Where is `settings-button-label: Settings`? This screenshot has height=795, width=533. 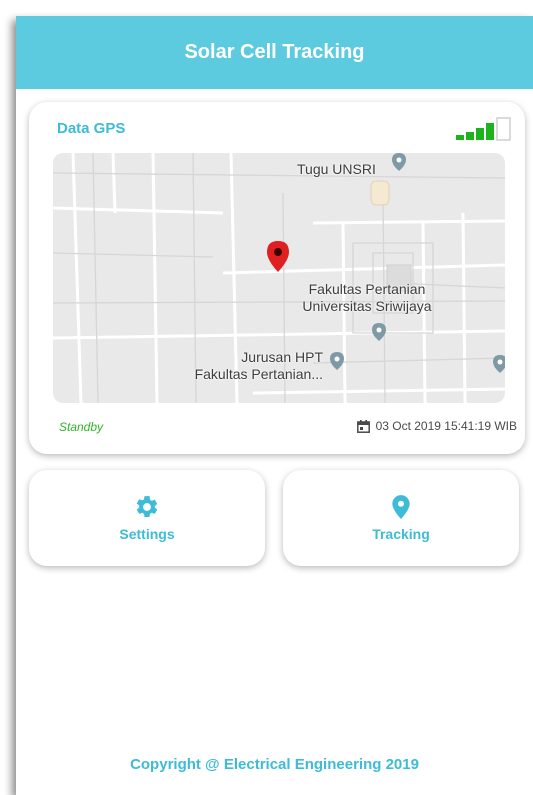
settings-button-label: Settings is located at coordinates (147, 534).